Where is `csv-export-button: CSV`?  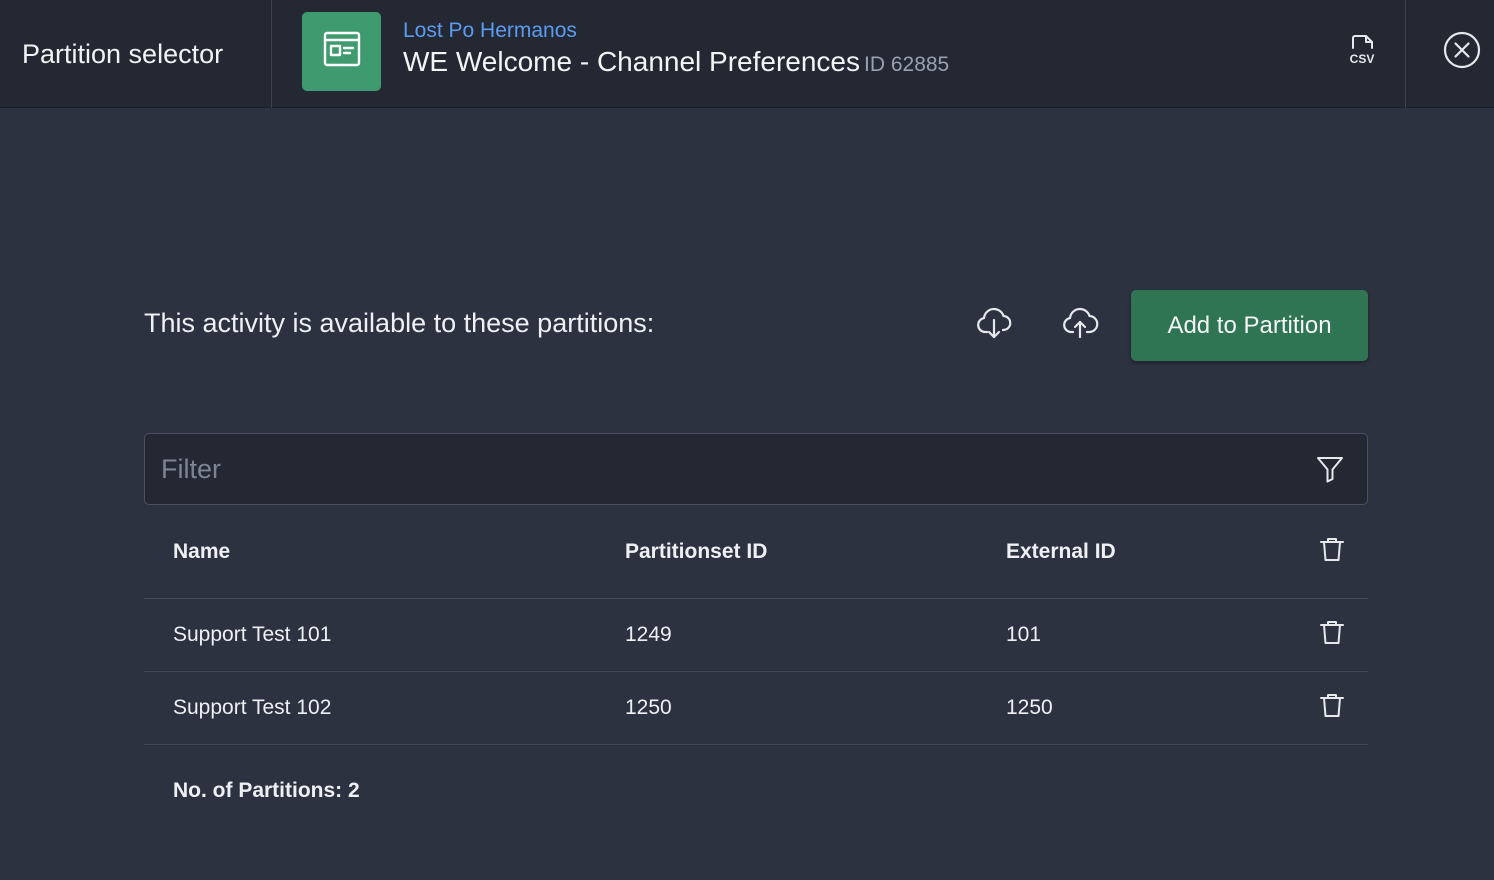 csv-export-button: CSV is located at coordinates (1362, 52).